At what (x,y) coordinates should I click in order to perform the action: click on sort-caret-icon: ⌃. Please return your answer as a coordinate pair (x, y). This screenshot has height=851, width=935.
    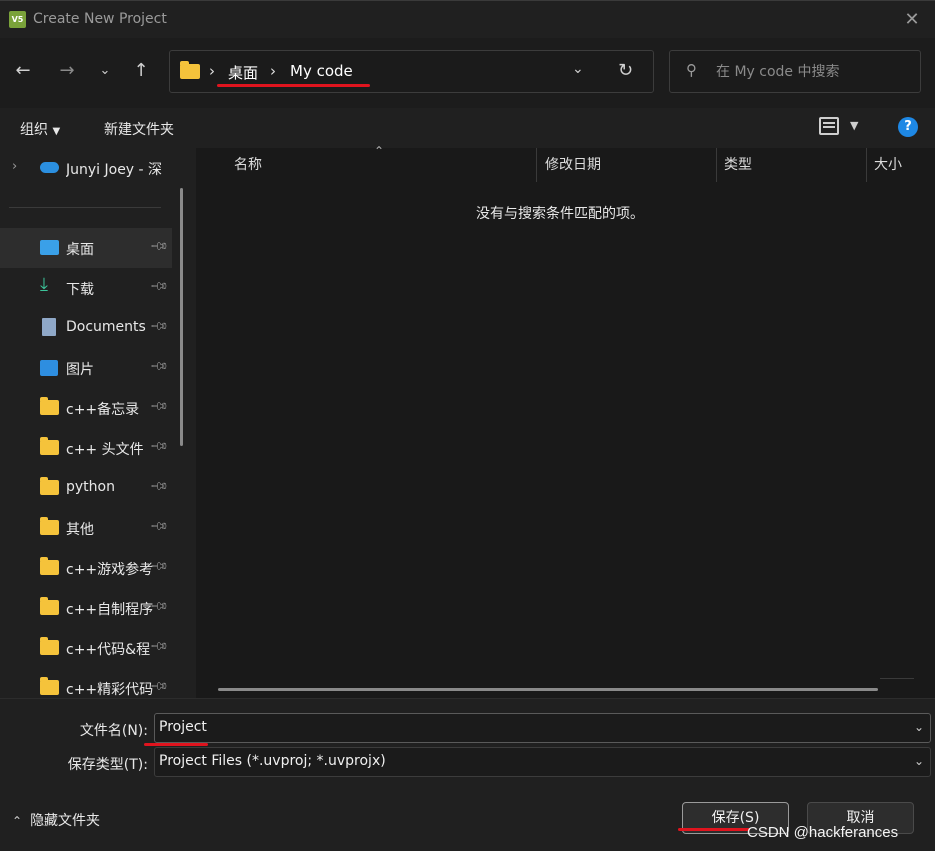
    Looking at the image, I should click on (379, 151).